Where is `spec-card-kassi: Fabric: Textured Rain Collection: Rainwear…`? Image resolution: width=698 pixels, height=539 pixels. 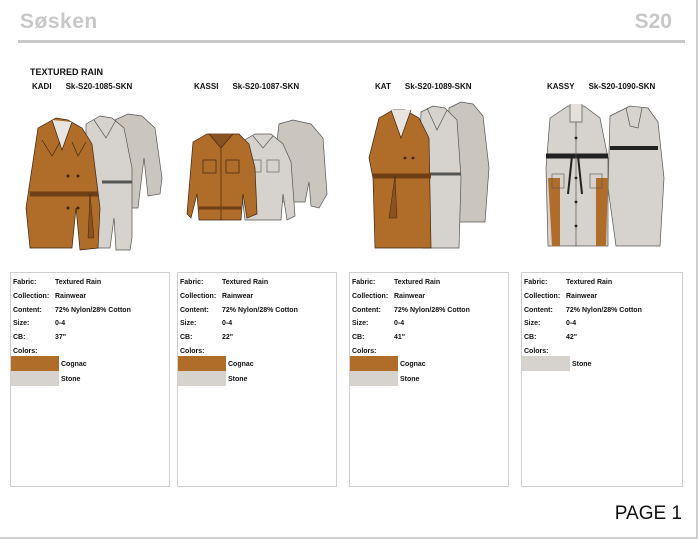
spec-card-kassi: Fabric: Textured Rain Collection: Rainwear… is located at coordinates (257, 379).